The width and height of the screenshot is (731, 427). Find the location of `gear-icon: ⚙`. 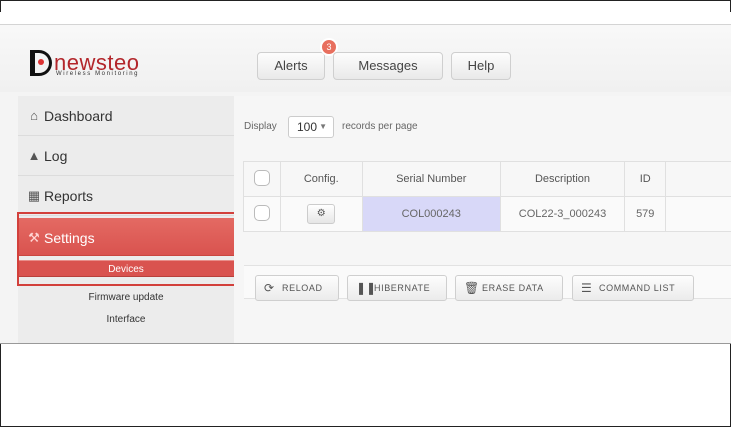

gear-icon: ⚙ is located at coordinates (321, 213).